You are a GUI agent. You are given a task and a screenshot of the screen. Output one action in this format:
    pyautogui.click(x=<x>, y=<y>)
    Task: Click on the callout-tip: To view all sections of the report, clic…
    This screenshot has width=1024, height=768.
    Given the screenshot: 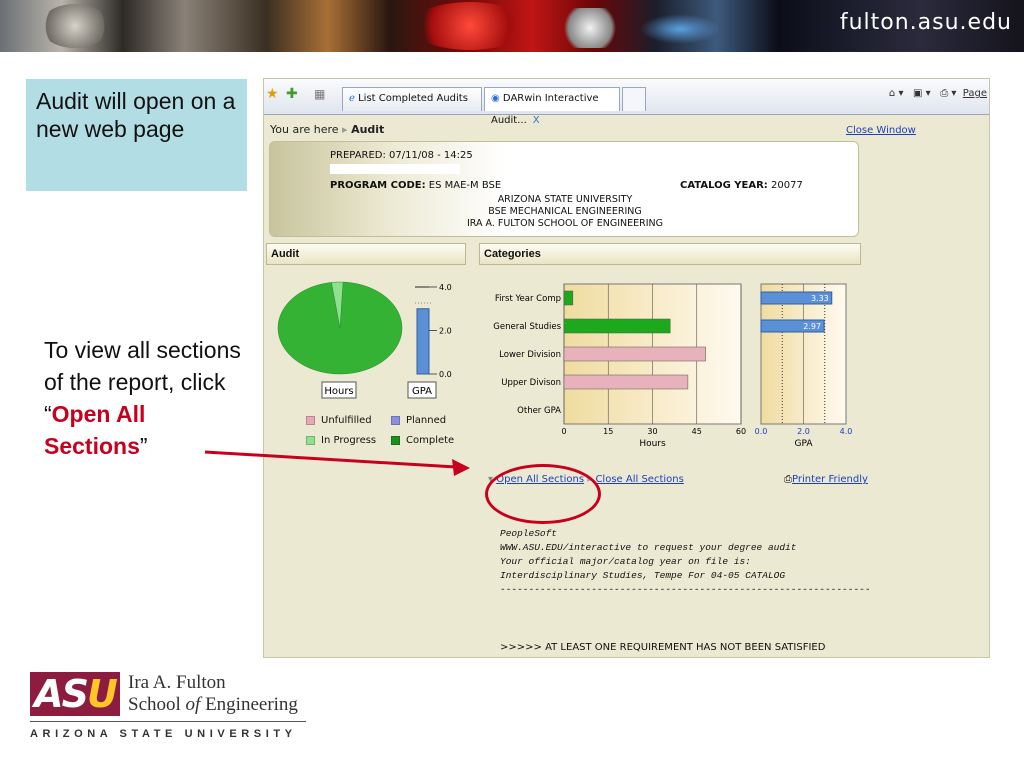 What is the action you would take?
    pyautogui.click(x=144, y=398)
    